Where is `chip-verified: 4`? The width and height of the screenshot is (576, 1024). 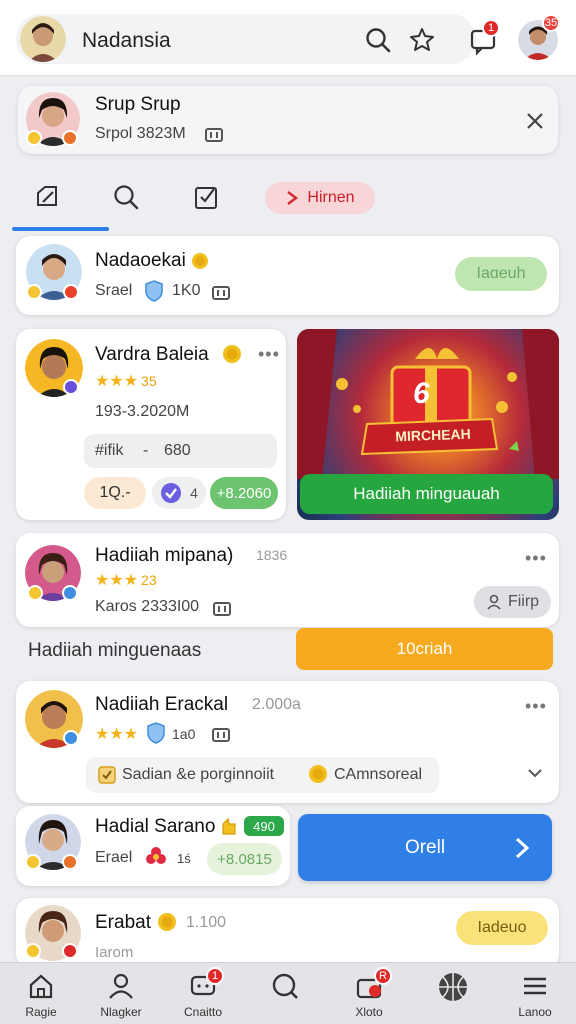 chip-verified: 4 is located at coordinates (179, 493).